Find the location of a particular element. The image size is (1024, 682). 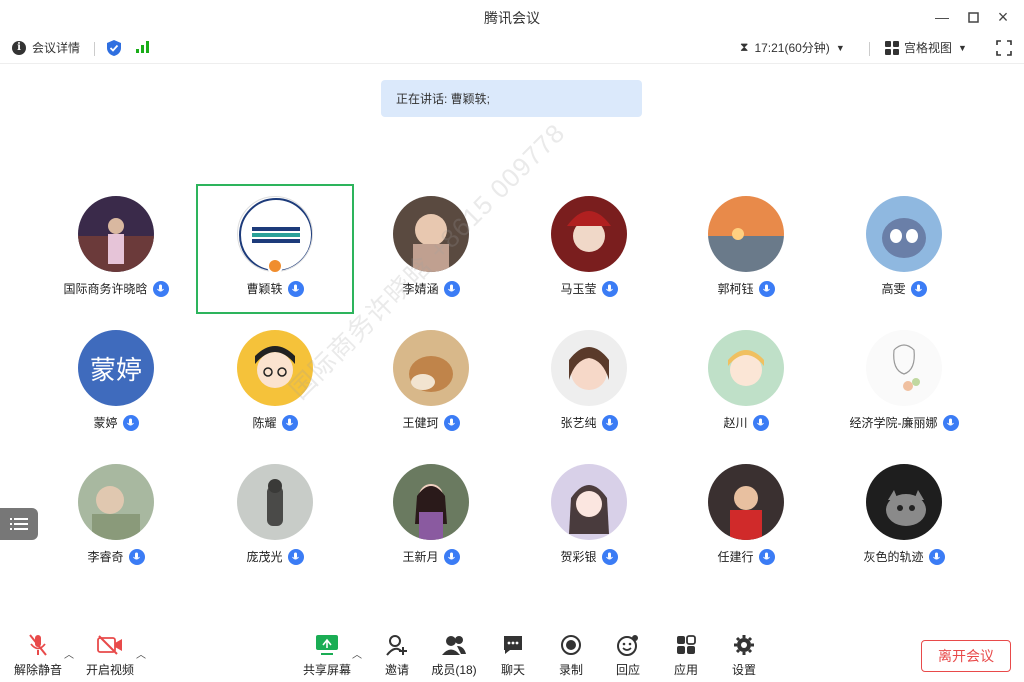

participant-name: 曹颖轶 is located at coordinates (264, 289).